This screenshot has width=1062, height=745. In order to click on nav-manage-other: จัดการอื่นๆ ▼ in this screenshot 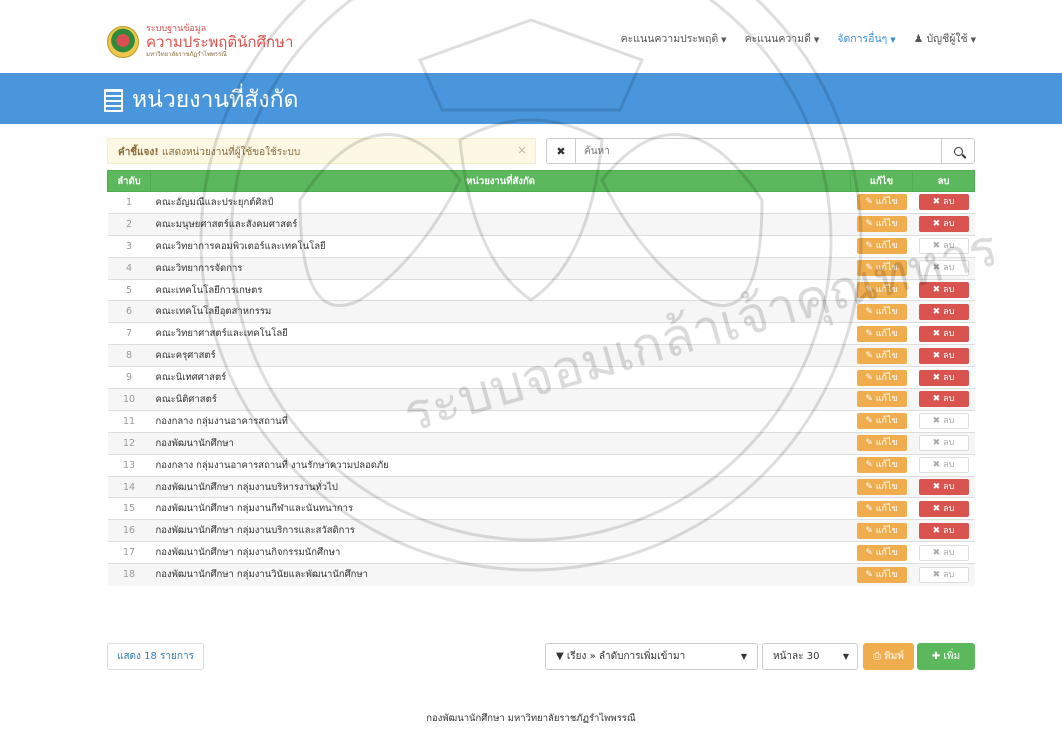, I will do `click(866, 38)`.